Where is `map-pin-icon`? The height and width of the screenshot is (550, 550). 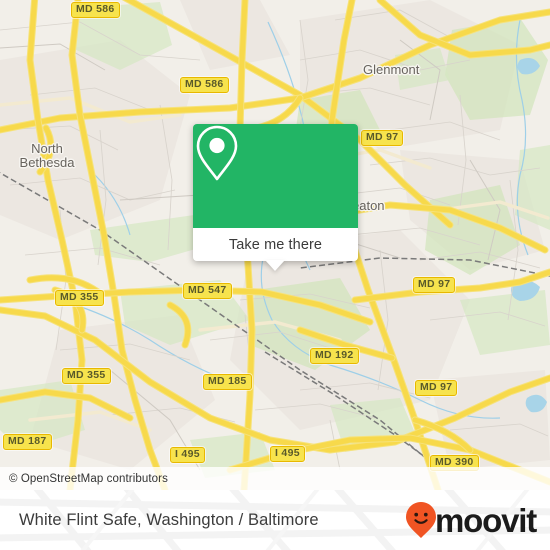 map-pin-icon is located at coordinates (217, 153).